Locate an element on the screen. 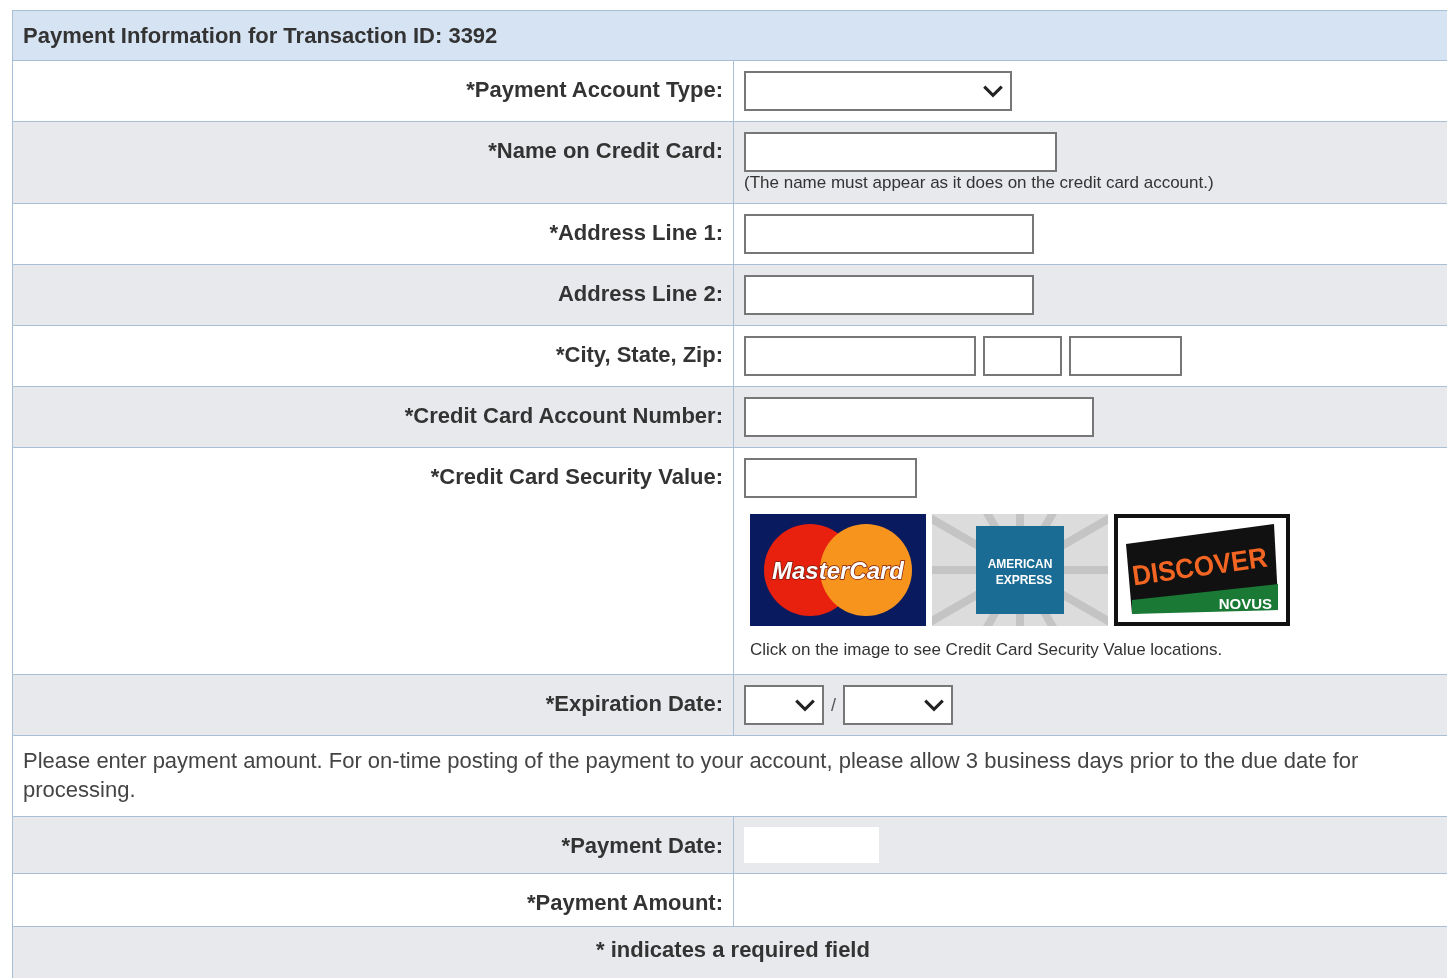  field-label: *Payment Date: is located at coordinates (642, 845).